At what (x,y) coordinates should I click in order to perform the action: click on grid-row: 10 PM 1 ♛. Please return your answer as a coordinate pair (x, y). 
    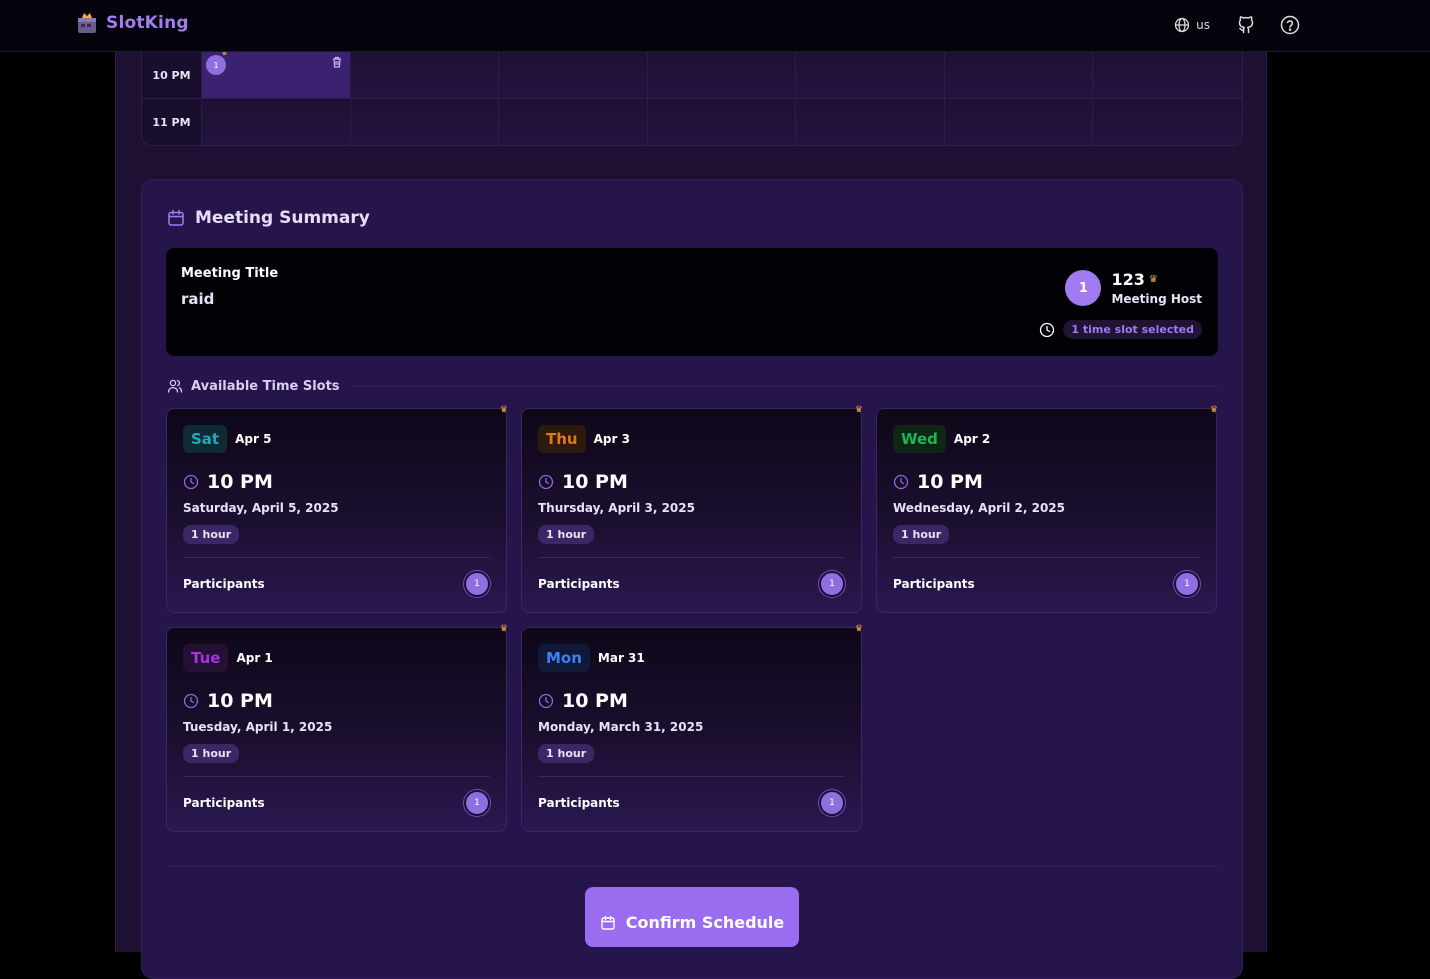
    Looking at the image, I should click on (692, 75).